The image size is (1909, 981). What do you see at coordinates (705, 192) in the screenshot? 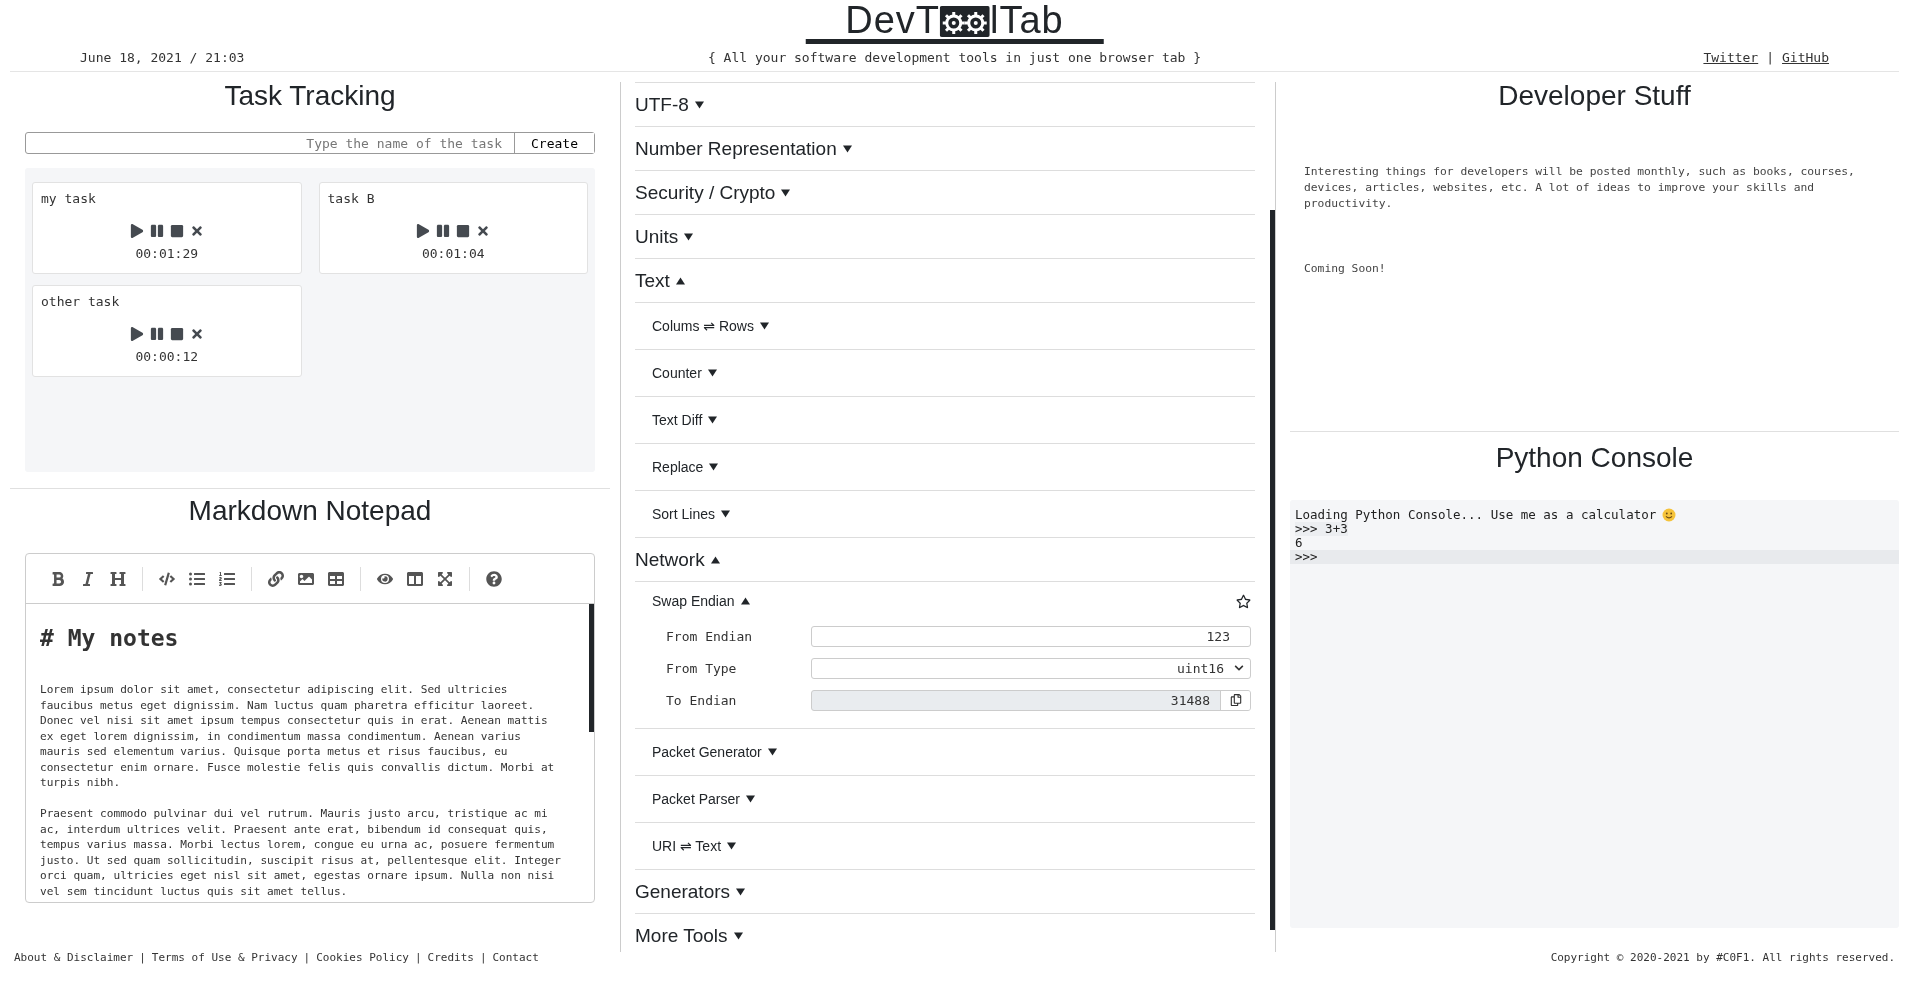
I see `section-title: Security / Crypto` at bounding box center [705, 192].